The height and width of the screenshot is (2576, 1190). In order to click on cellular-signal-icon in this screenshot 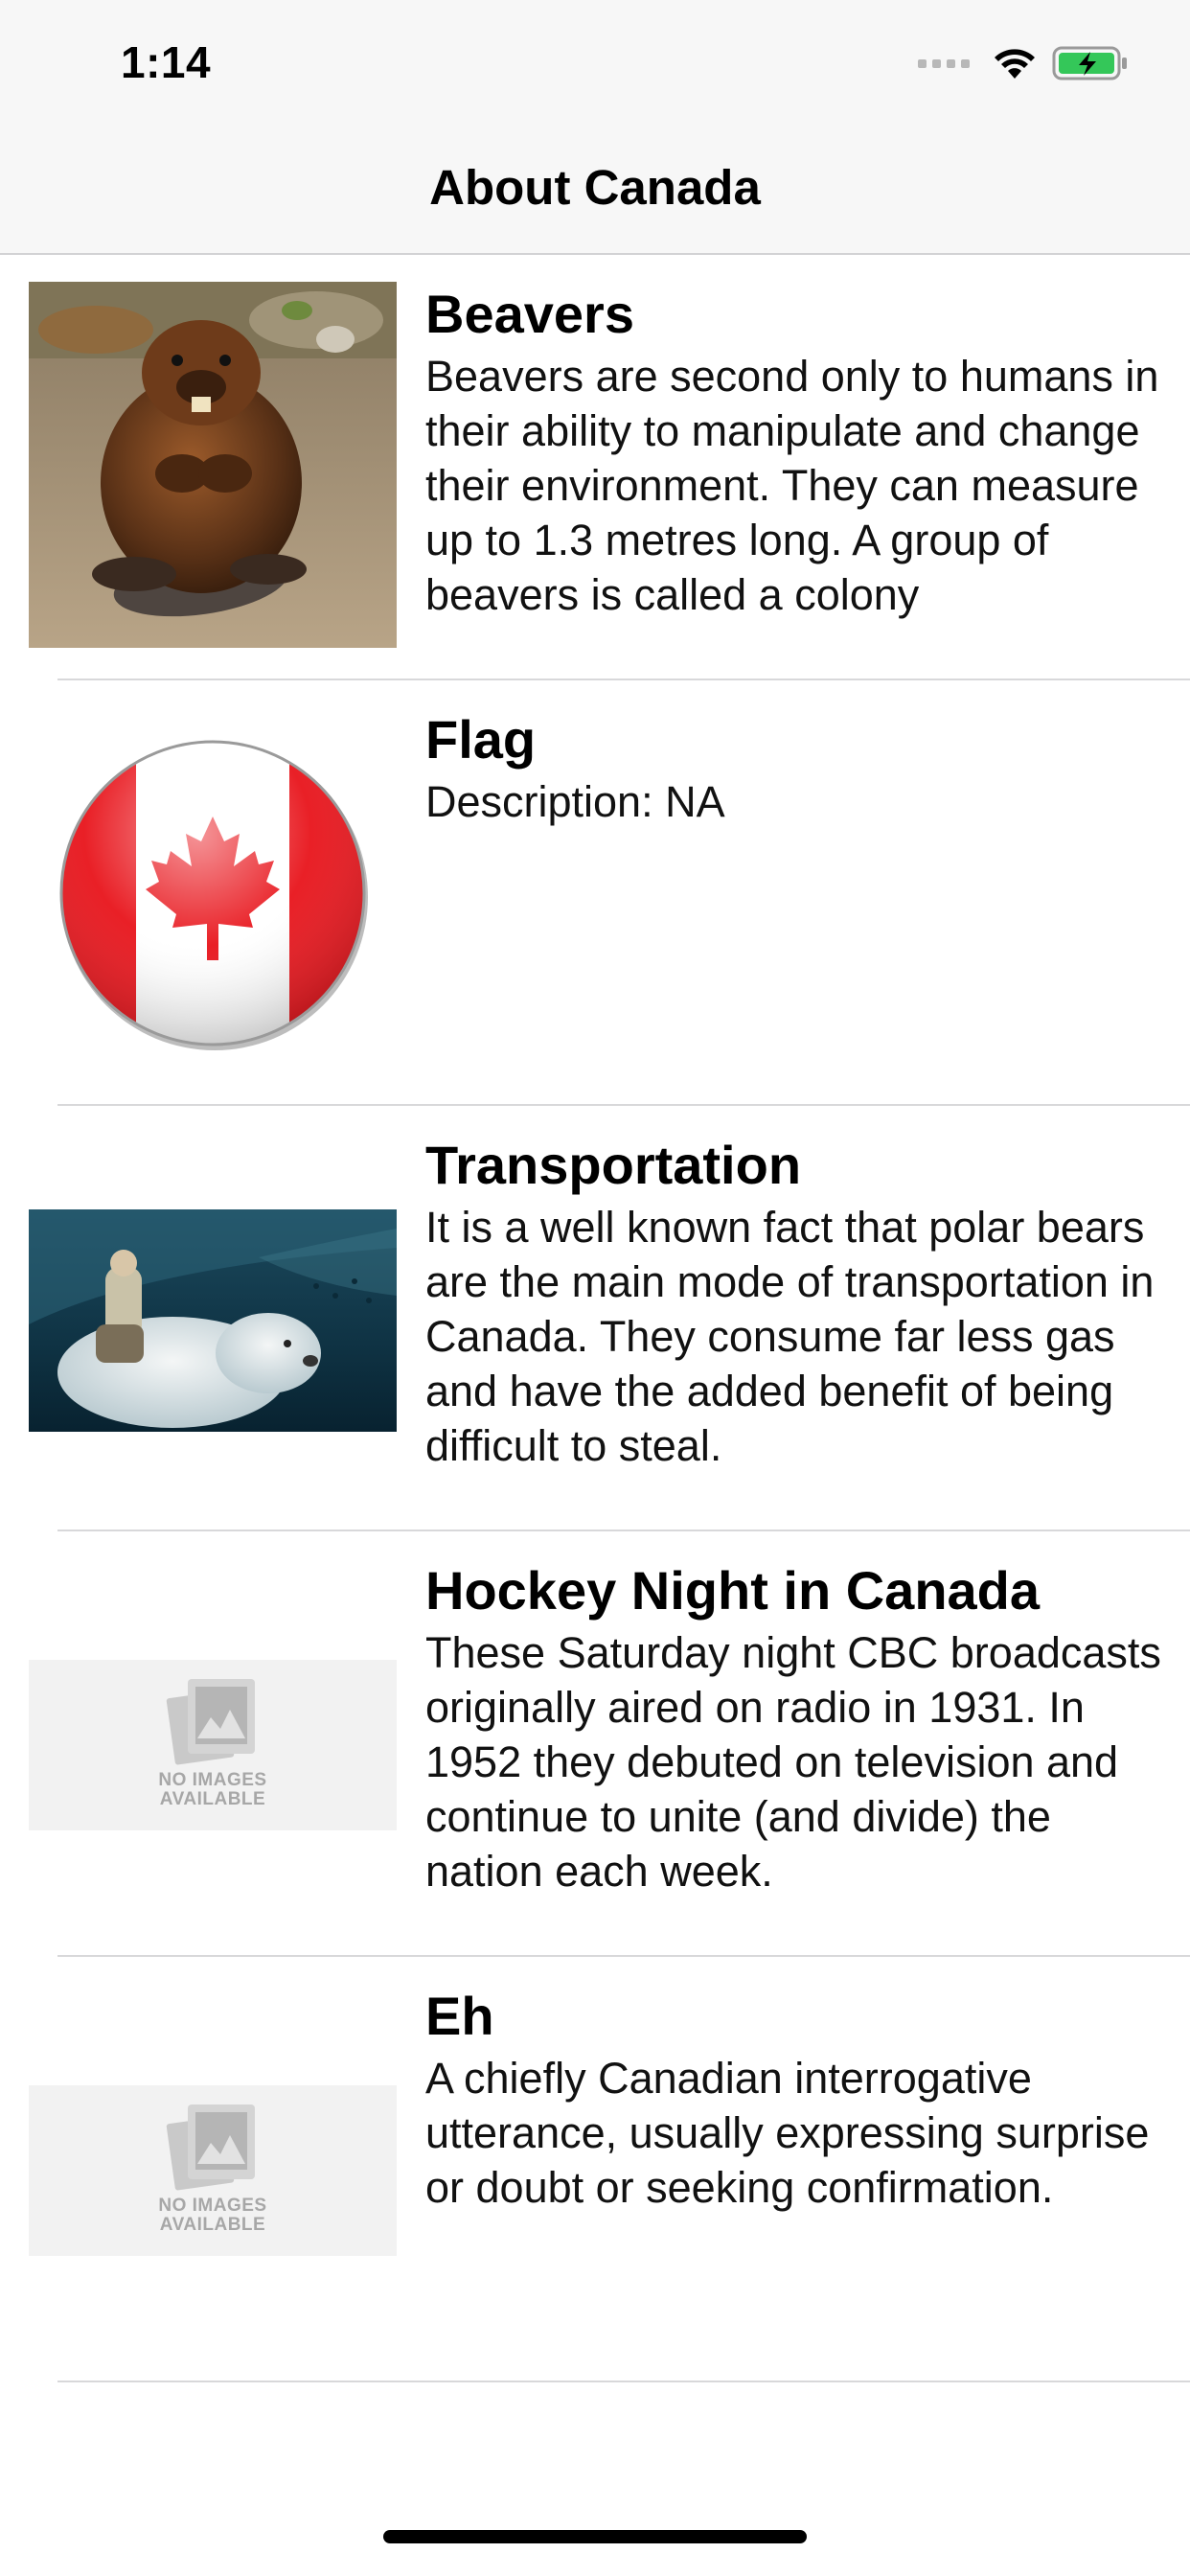, I will do `click(944, 63)`.